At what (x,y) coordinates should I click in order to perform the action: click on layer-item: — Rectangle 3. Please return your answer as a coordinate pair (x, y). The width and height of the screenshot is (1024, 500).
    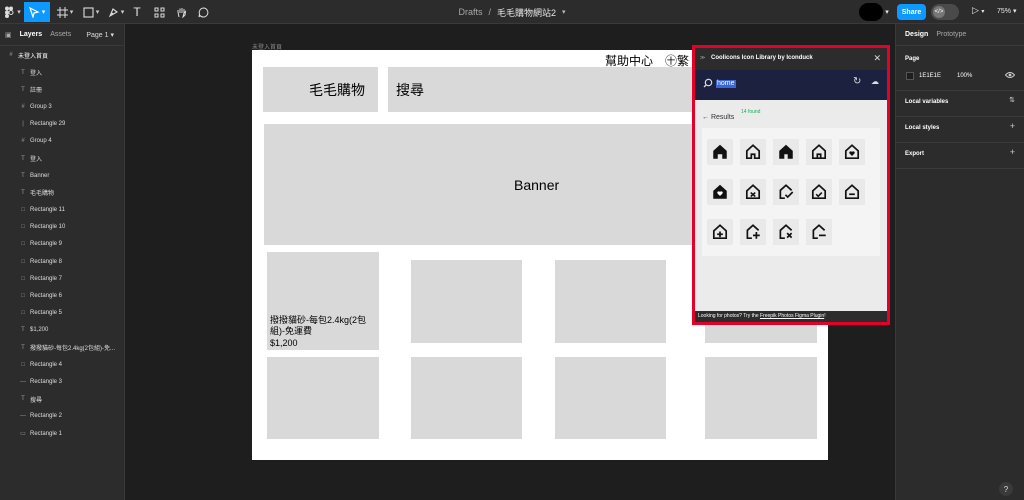
    Looking at the image, I should click on (62, 381).